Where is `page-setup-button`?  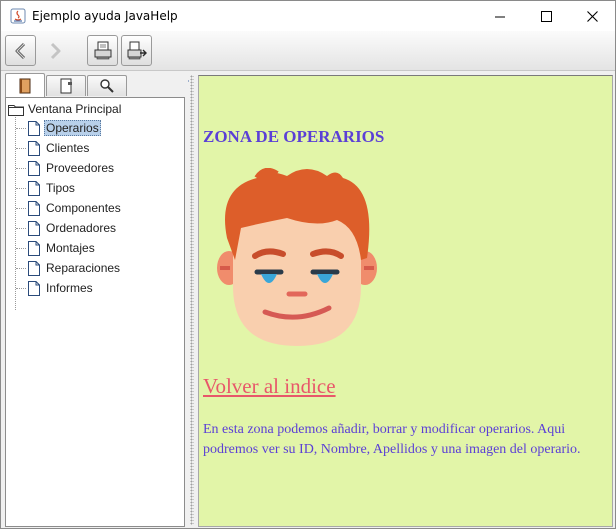 page-setup-button is located at coordinates (136, 50).